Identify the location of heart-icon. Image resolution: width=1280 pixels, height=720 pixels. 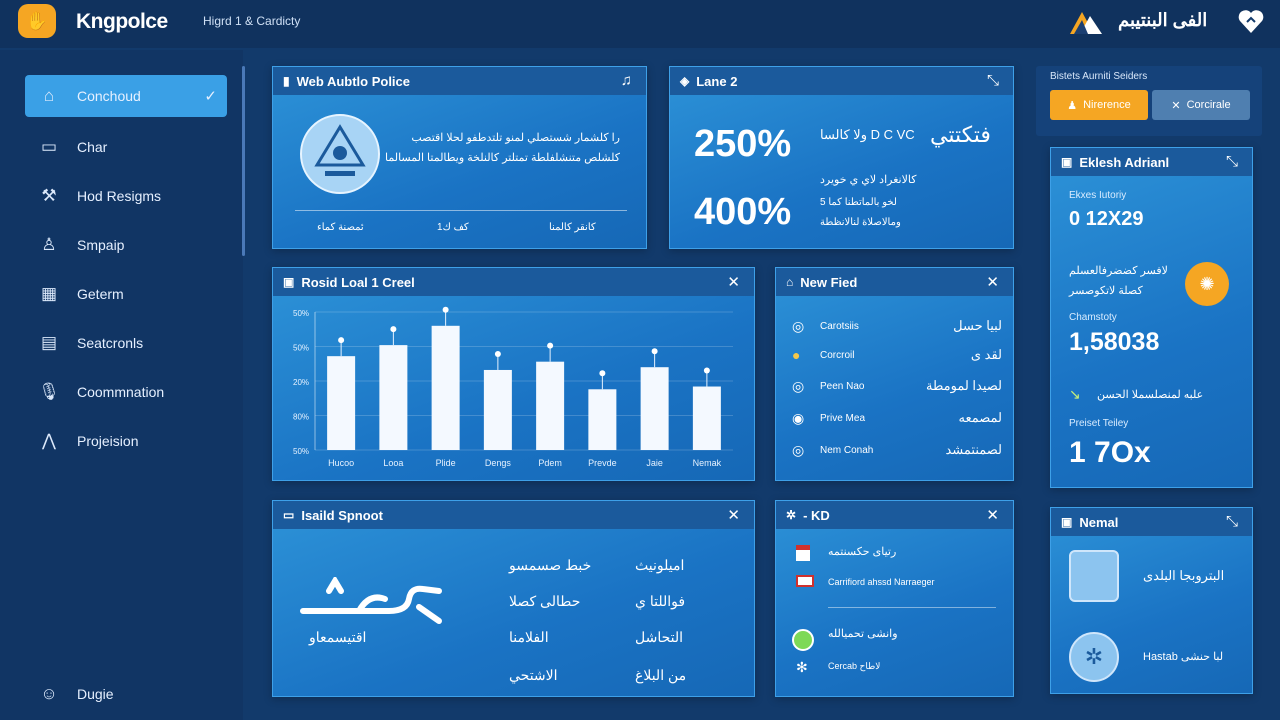
(1251, 21).